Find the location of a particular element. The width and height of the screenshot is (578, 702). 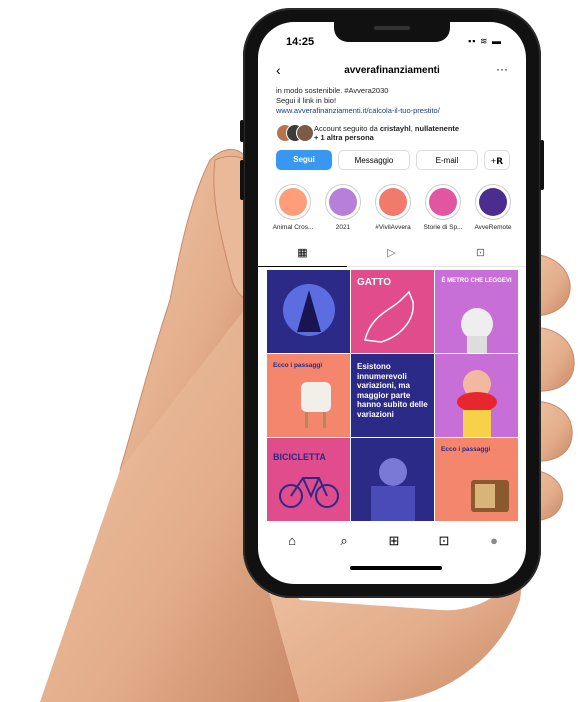

shop-icon: ⊡ is located at coordinates (444, 543).